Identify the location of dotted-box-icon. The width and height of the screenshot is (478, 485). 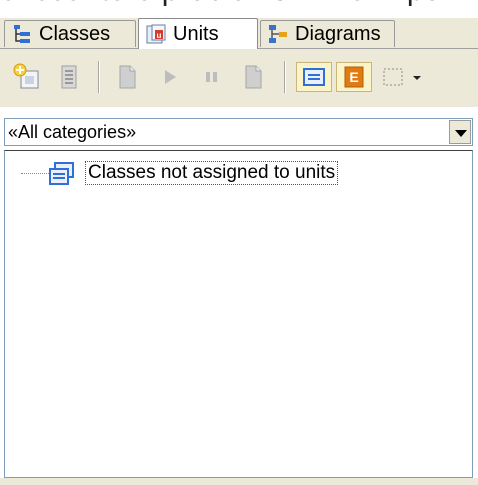
(393, 77).